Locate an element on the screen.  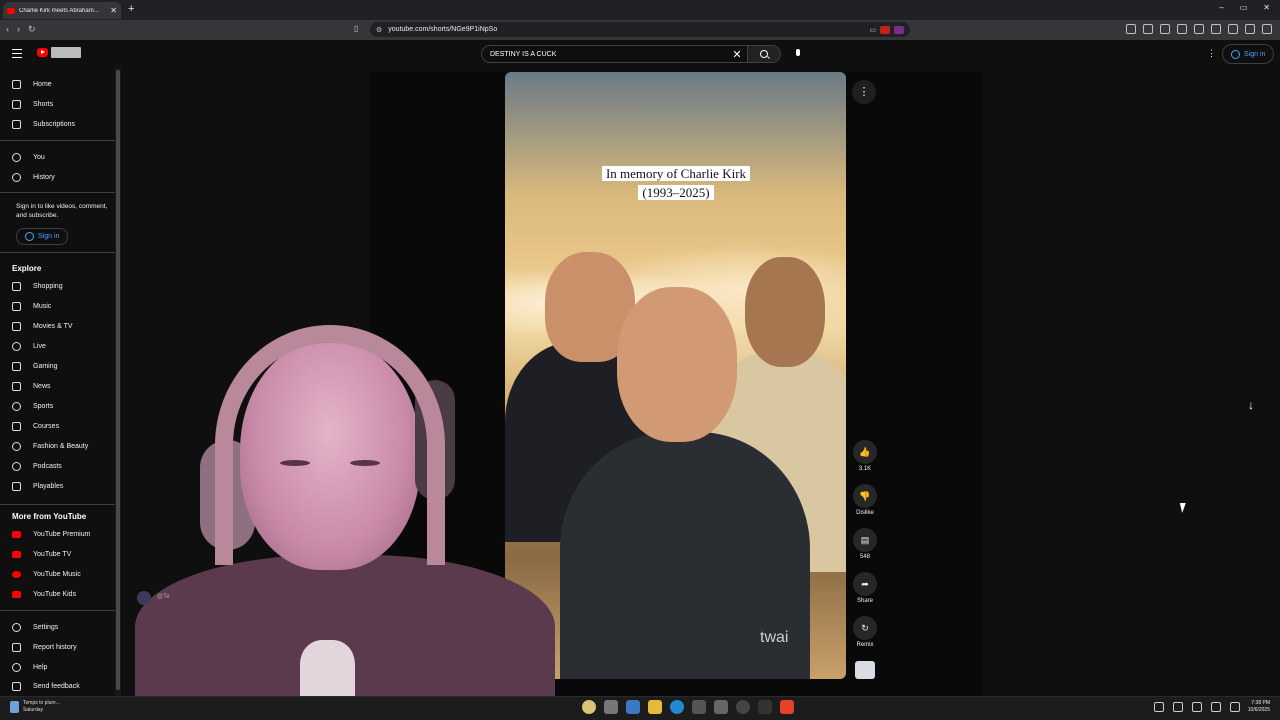
comments-button: ▤ 548 is located at coordinates (865, 544).